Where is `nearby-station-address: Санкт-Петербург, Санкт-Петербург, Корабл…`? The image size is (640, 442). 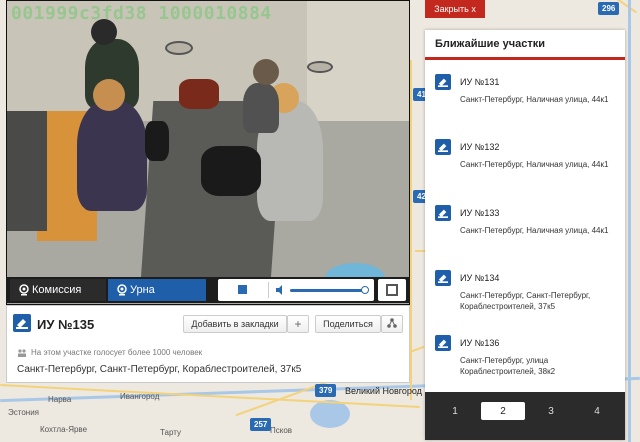 nearby-station-address: Санкт-Петербург, Санкт-Петербург, Корабл… is located at coordinates (525, 301).